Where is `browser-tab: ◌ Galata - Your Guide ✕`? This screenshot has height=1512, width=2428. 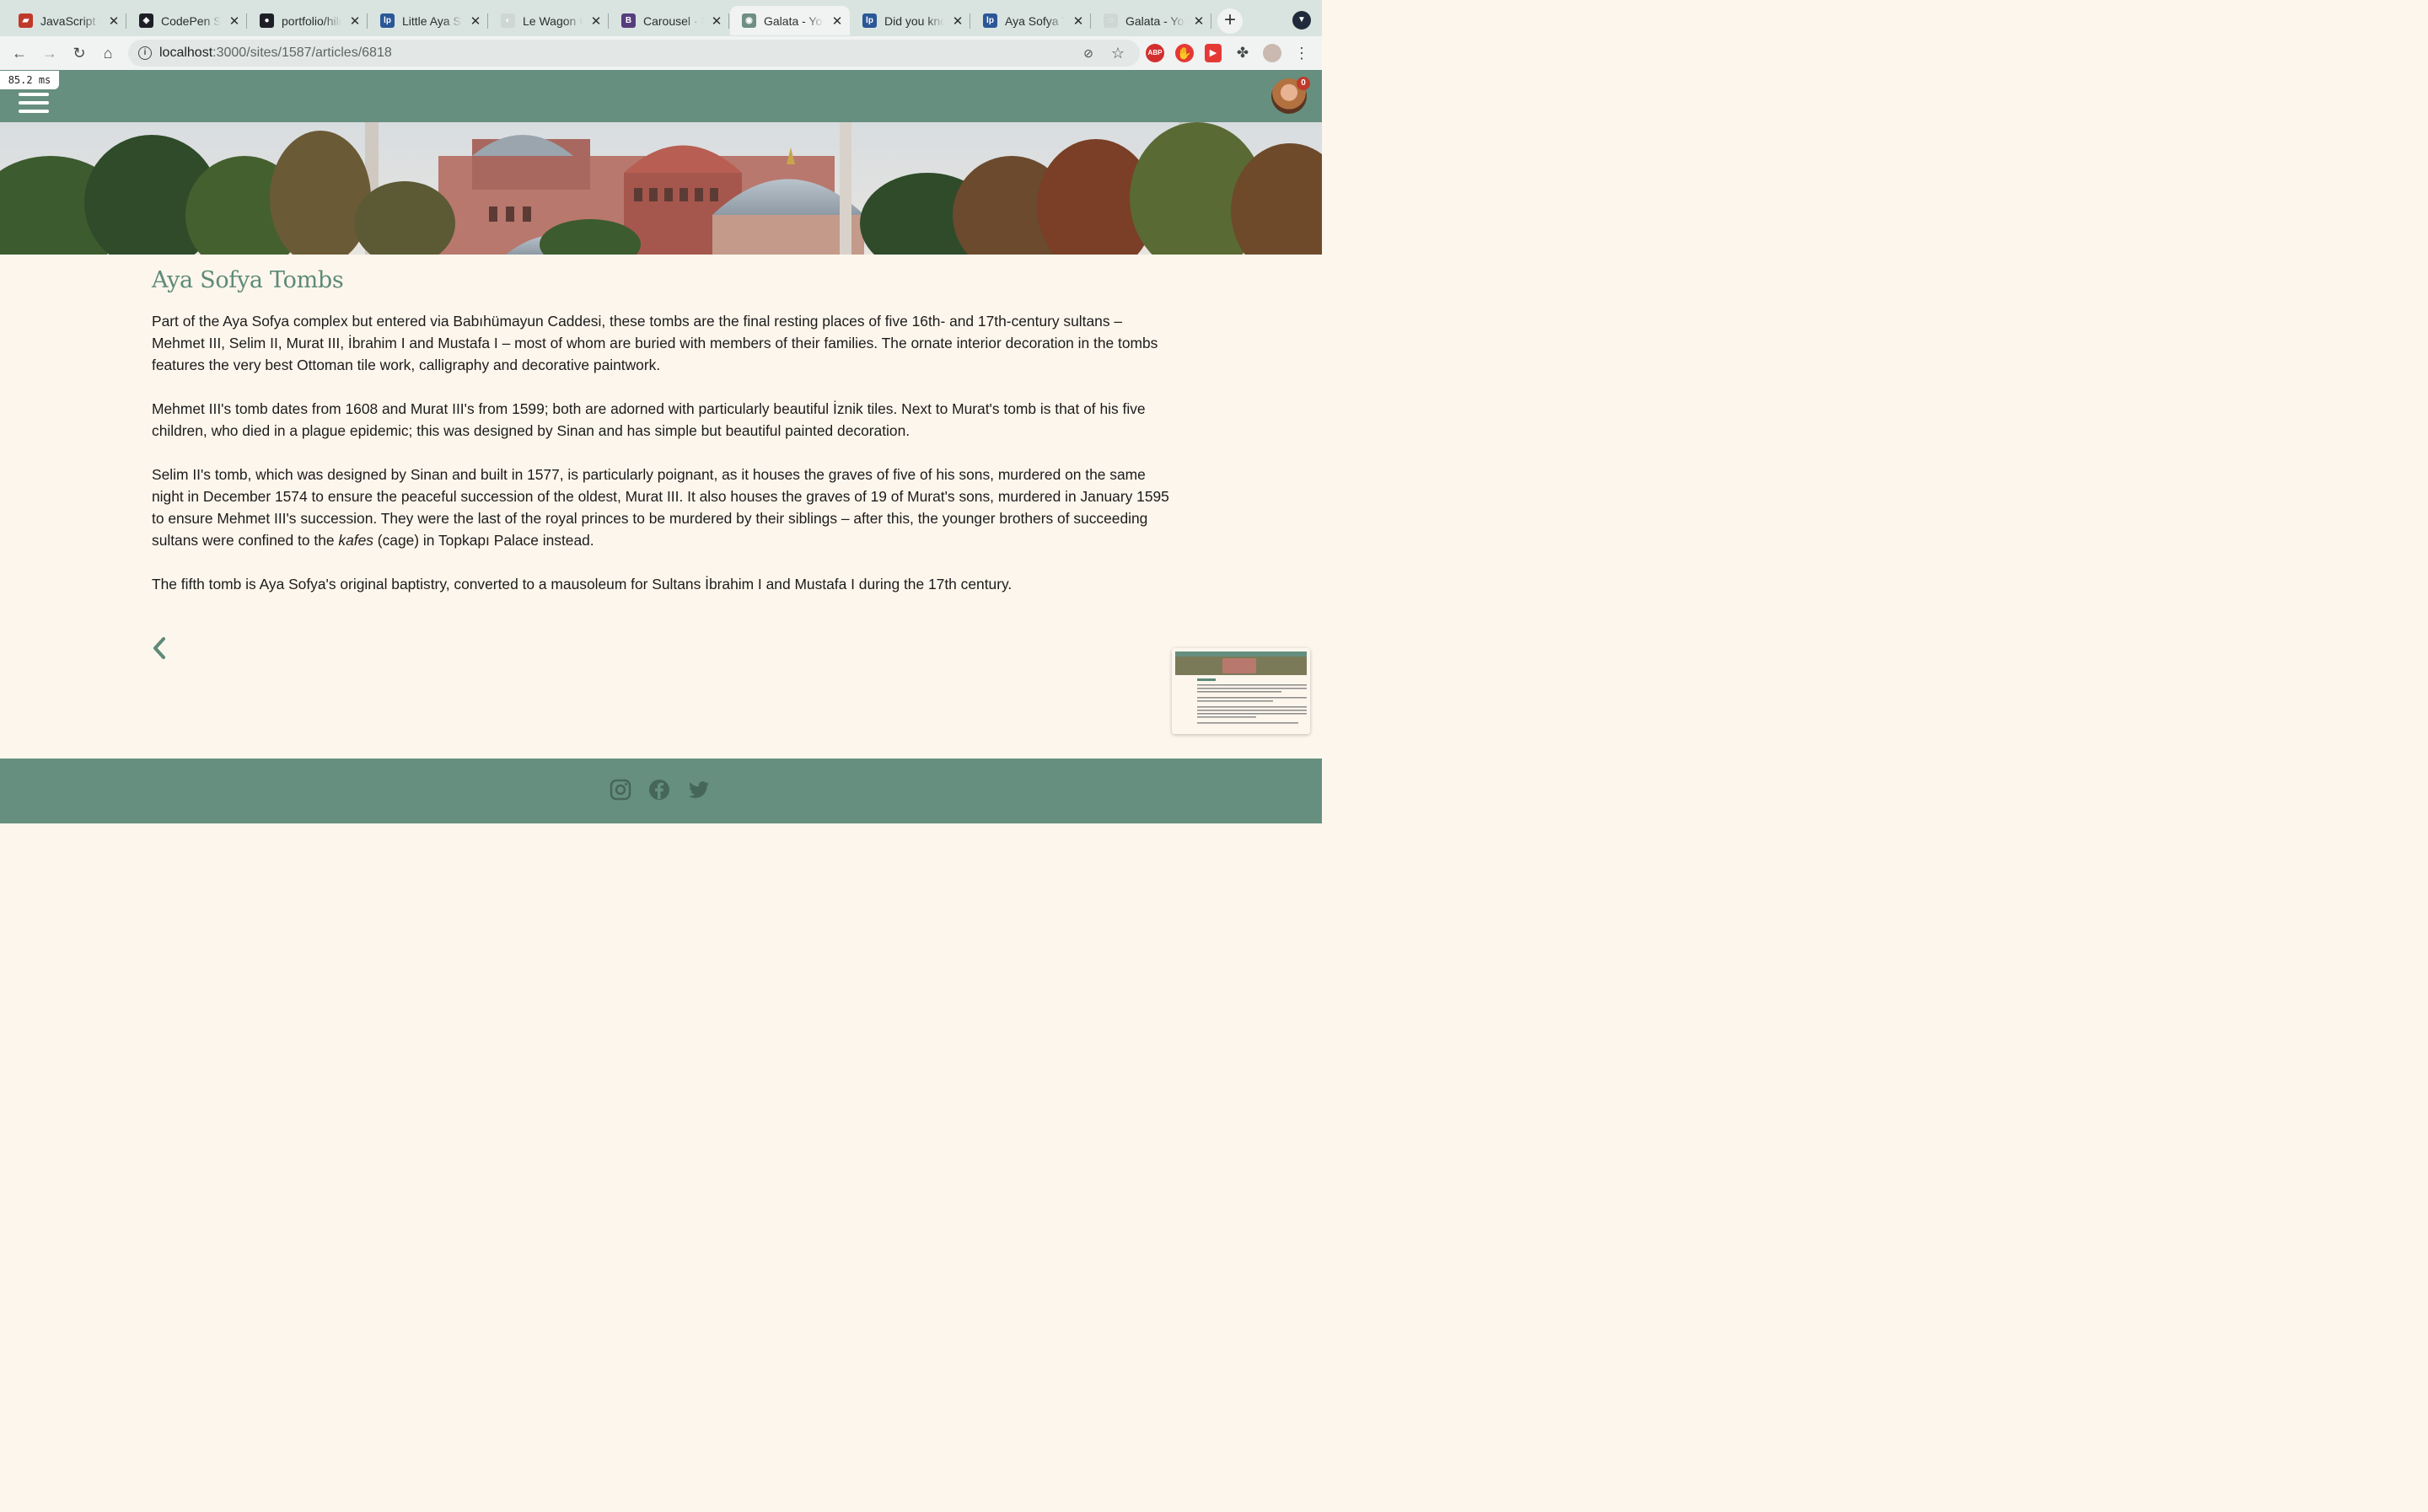 browser-tab: ◌ Galata - Your Guide ✕ is located at coordinates (1151, 20).